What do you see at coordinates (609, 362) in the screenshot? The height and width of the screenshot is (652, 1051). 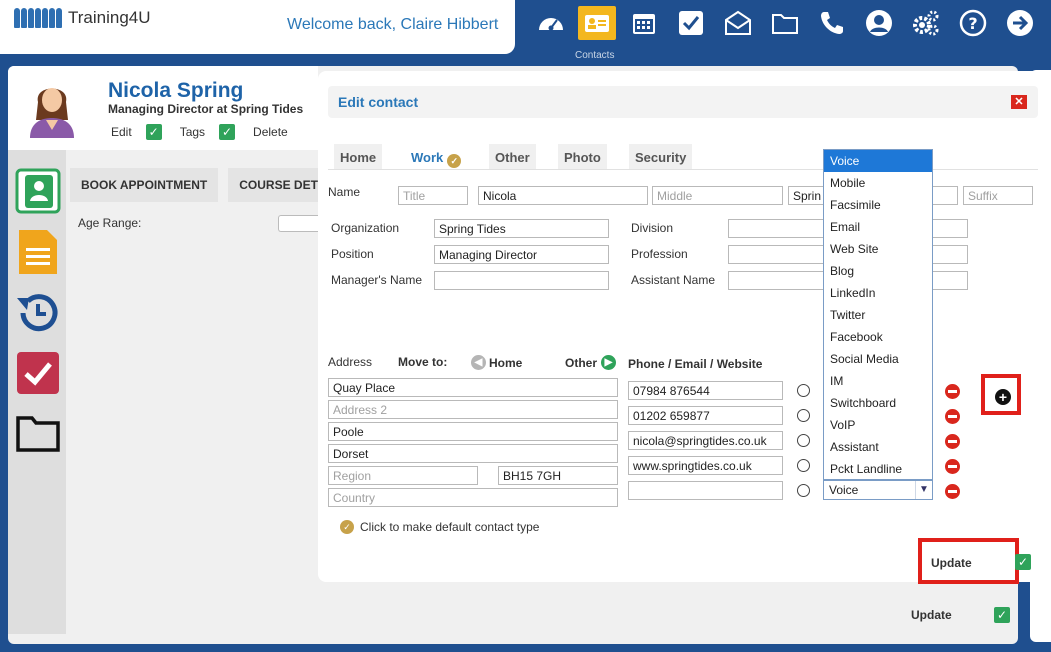 I see `arrow-right-icon: ▶` at bounding box center [609, 362].